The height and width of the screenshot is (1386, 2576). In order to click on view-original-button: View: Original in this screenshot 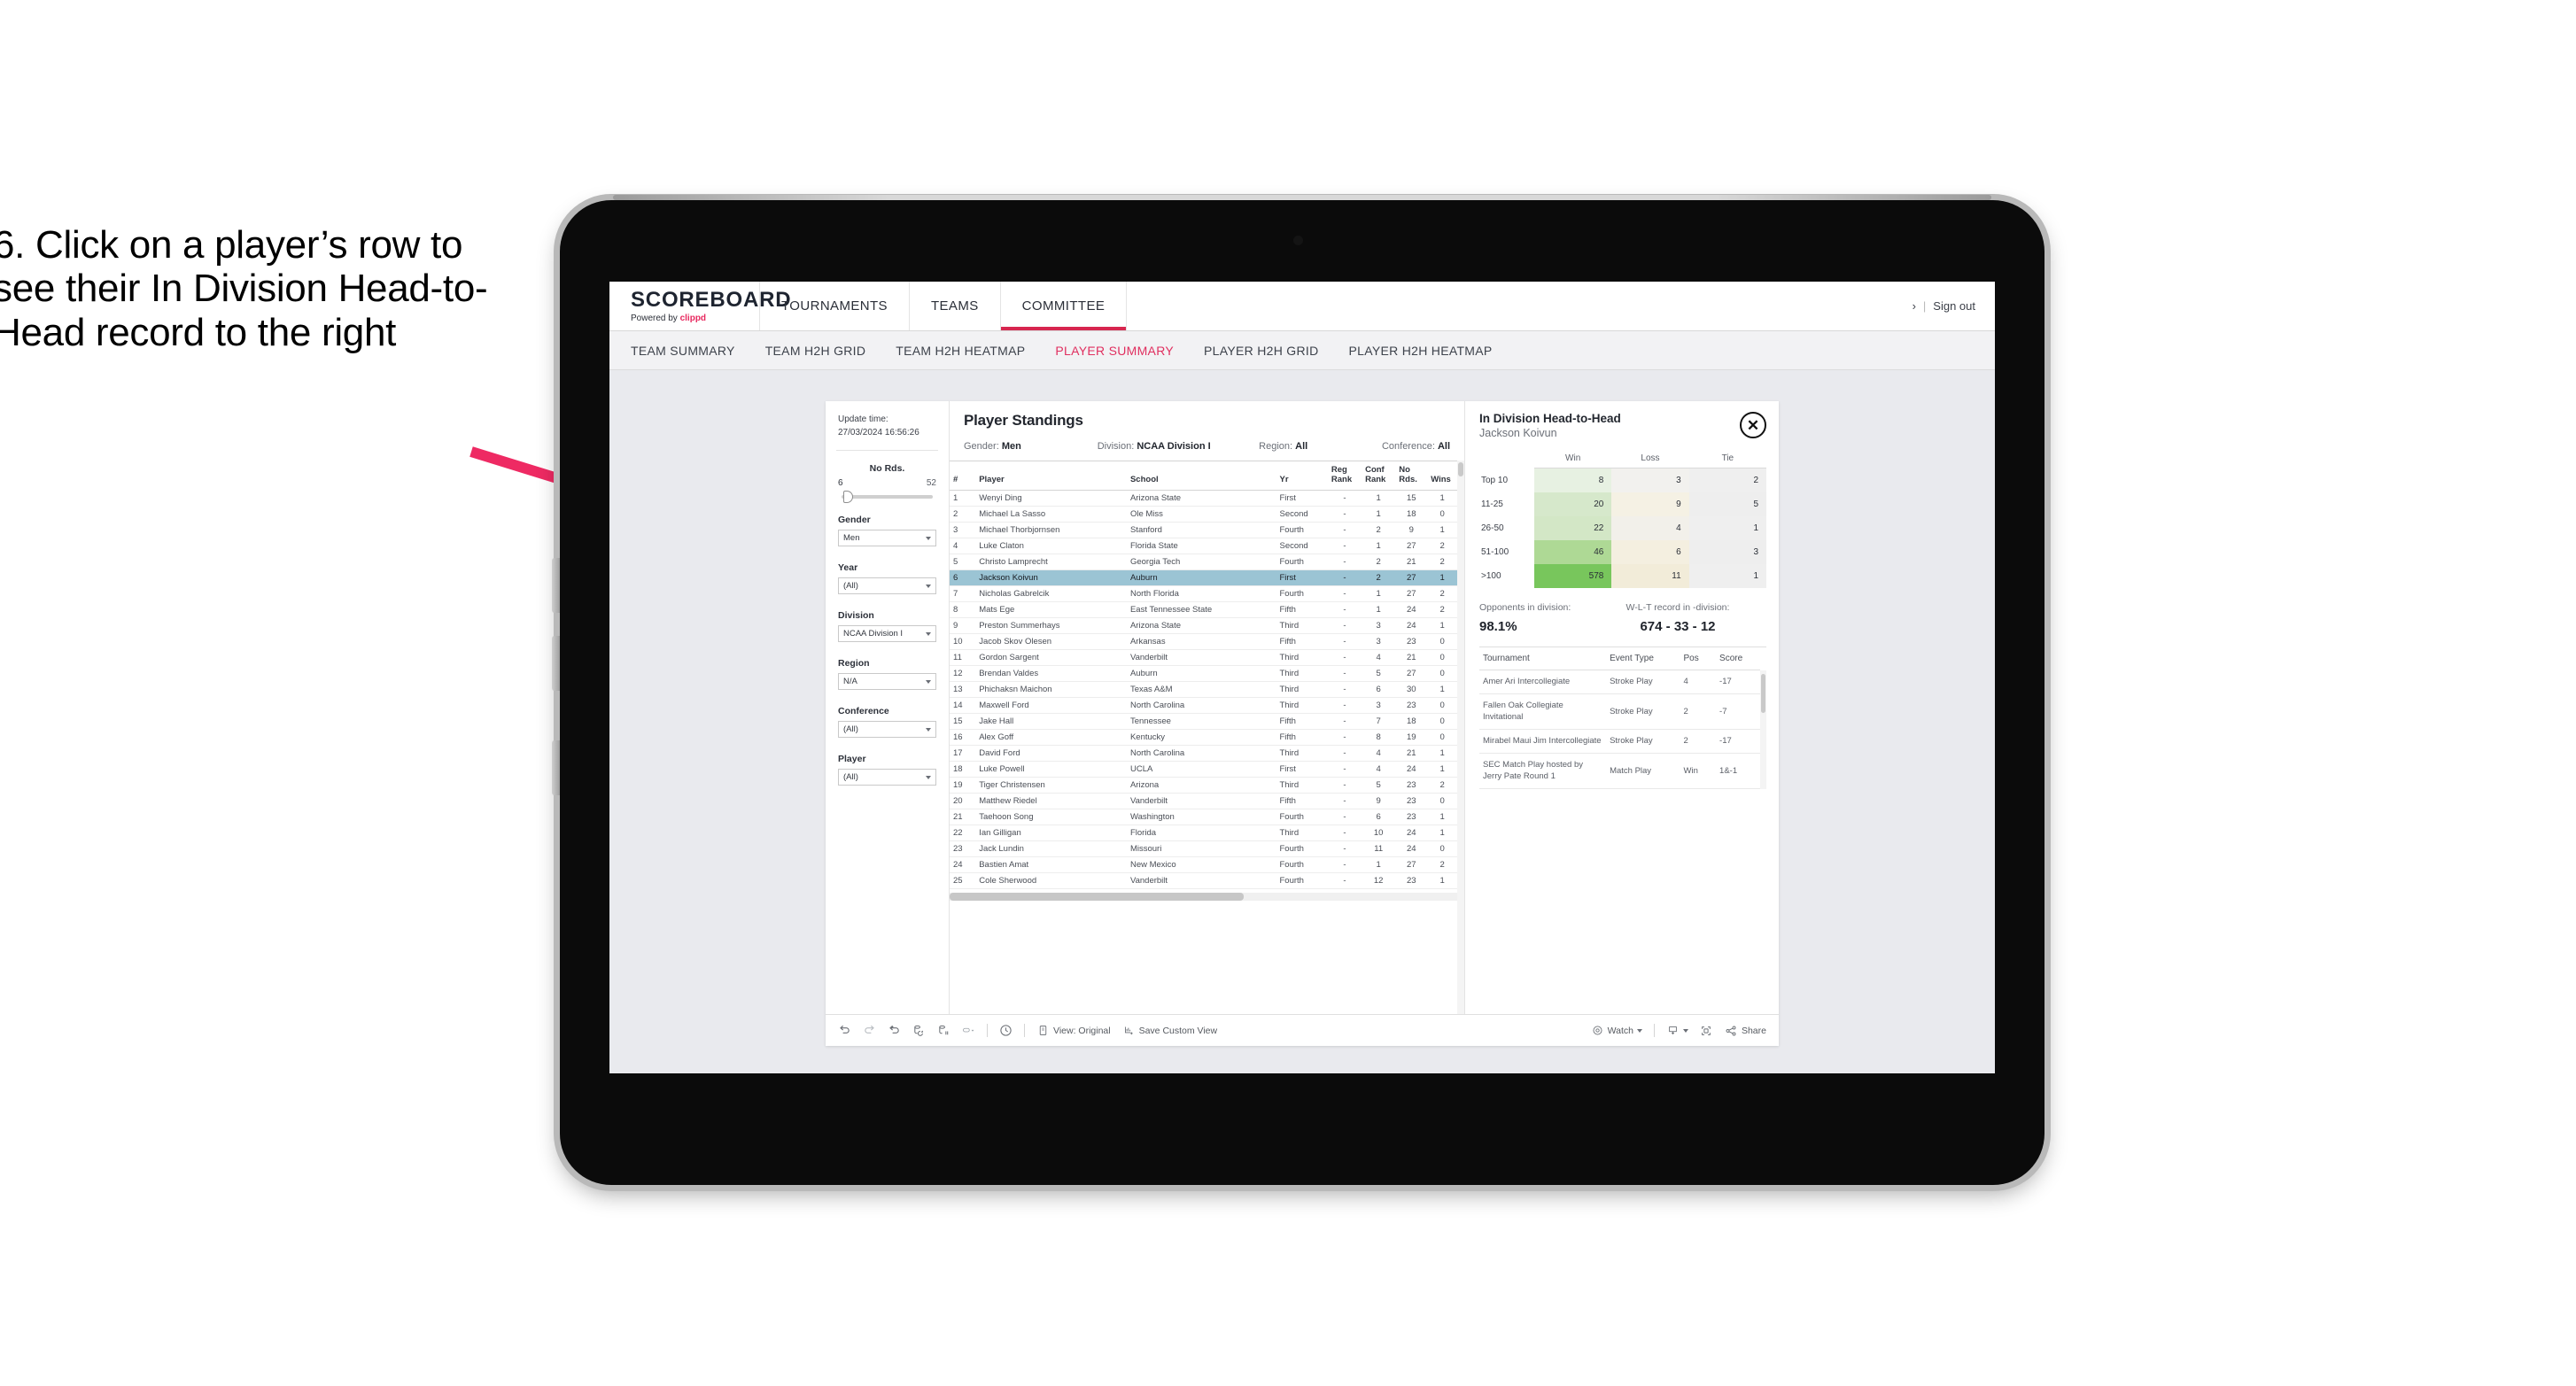, I will do `click(1073, 1030)`.